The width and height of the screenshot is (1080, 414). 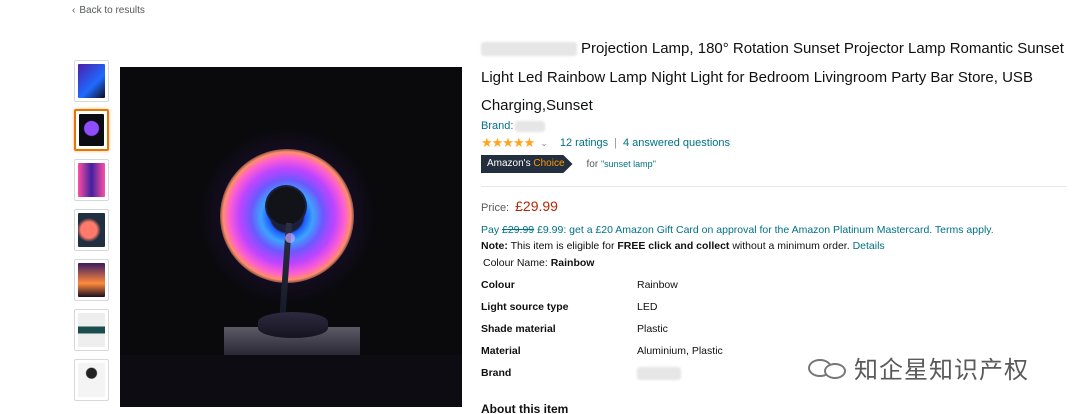 What do you see at coordinates (525, 408) in the screenshot?
I see `about-this-item-heading: About this item` at bounding box center [525, 408].